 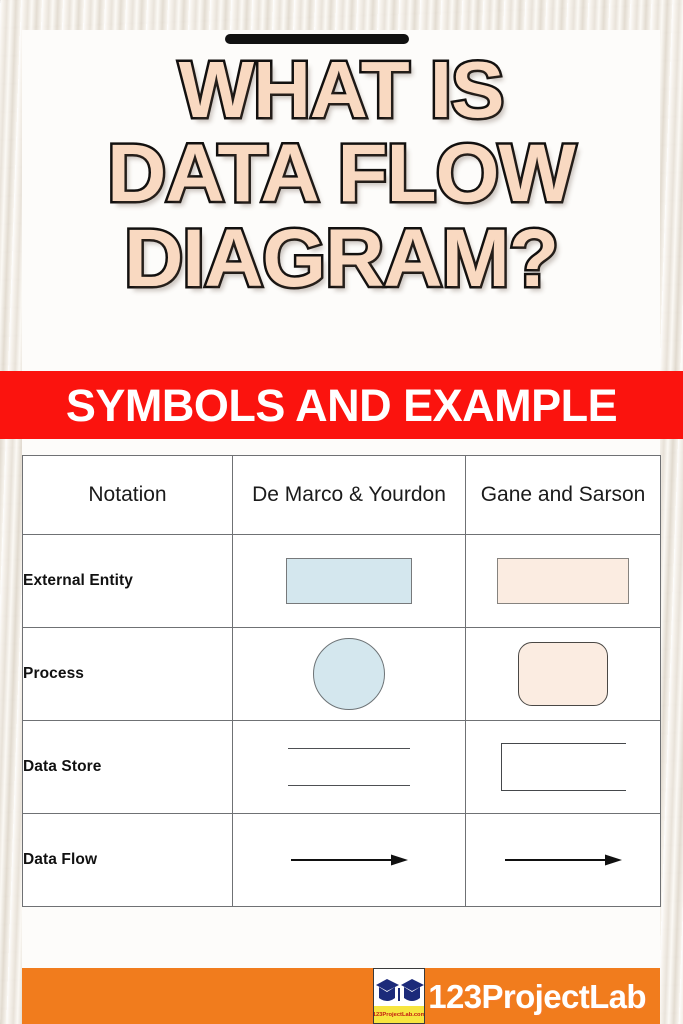 I want to click on graduation-cap-icon, so click(x=400, y=990).